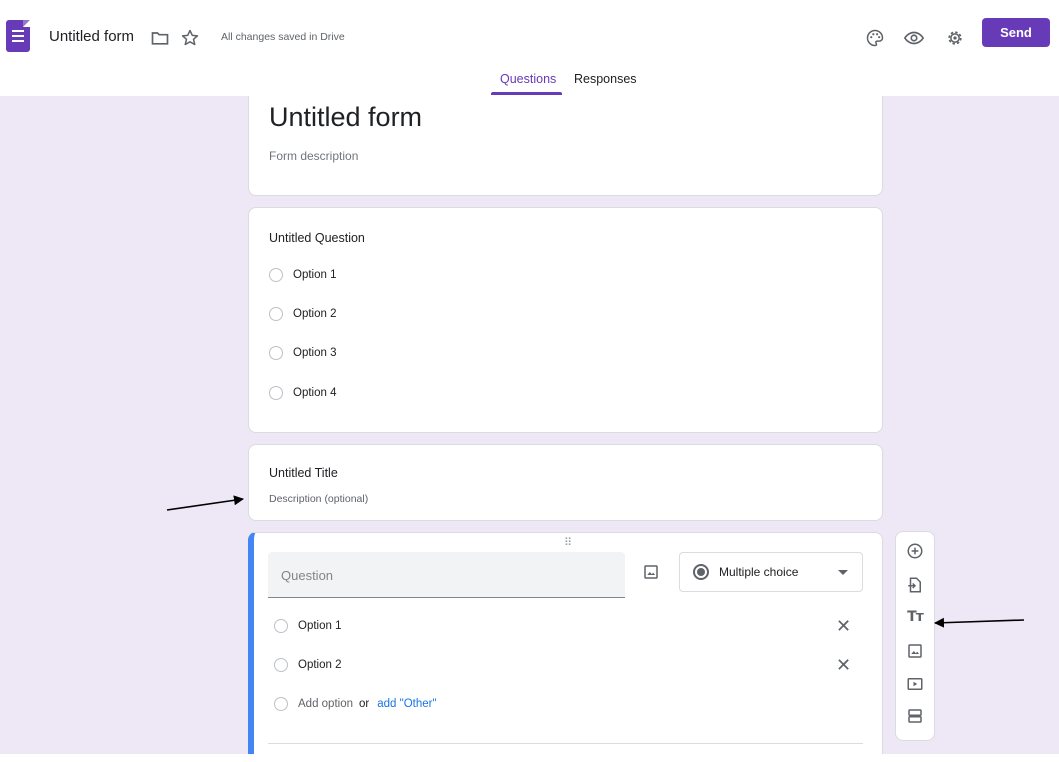  Describe the element at coordinates (355, 704) in the screenshot. I see `add-option-row: Add option or add "Other"` at that location.